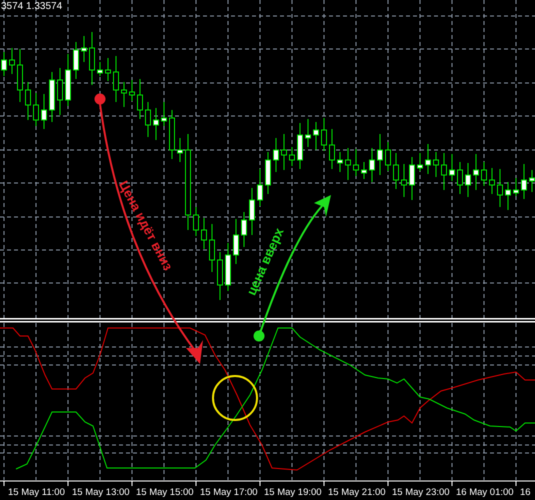 The width and height of the screenshot is (535, 500). What do you see at coordinates (525, 492) in the screenshot?
I see `time-axis-label: 16` at bounding box center [525, 492].